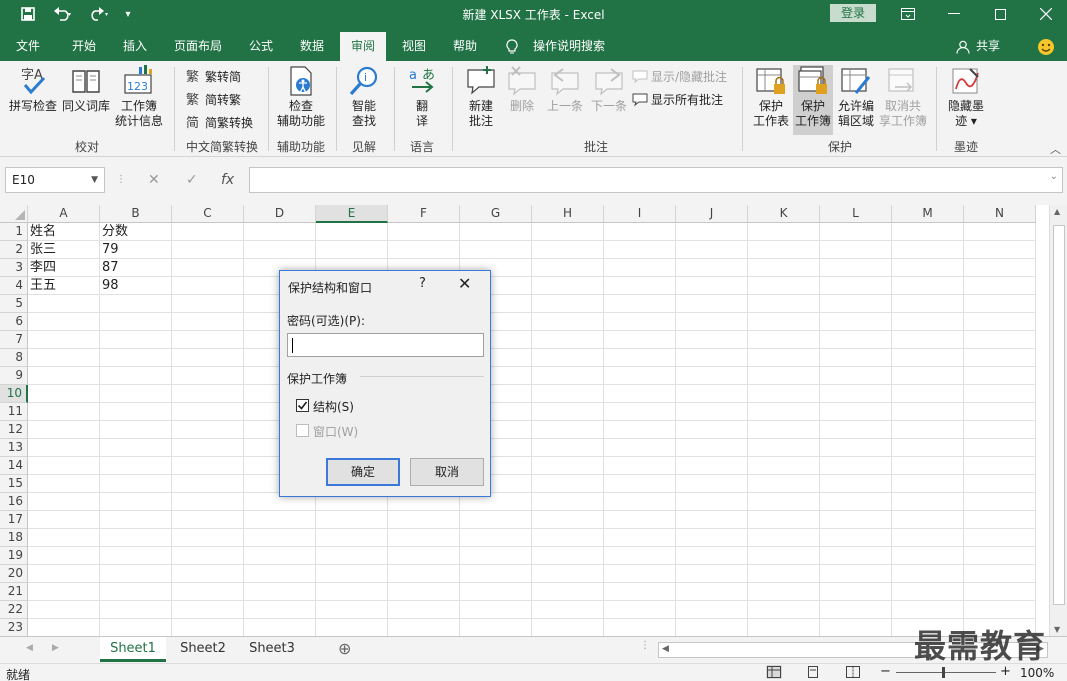  What do you see at coordinates (154, 180) in the screenshot?
I see `cancel-entry-icon: ✕` at bounding box center [154, 180].